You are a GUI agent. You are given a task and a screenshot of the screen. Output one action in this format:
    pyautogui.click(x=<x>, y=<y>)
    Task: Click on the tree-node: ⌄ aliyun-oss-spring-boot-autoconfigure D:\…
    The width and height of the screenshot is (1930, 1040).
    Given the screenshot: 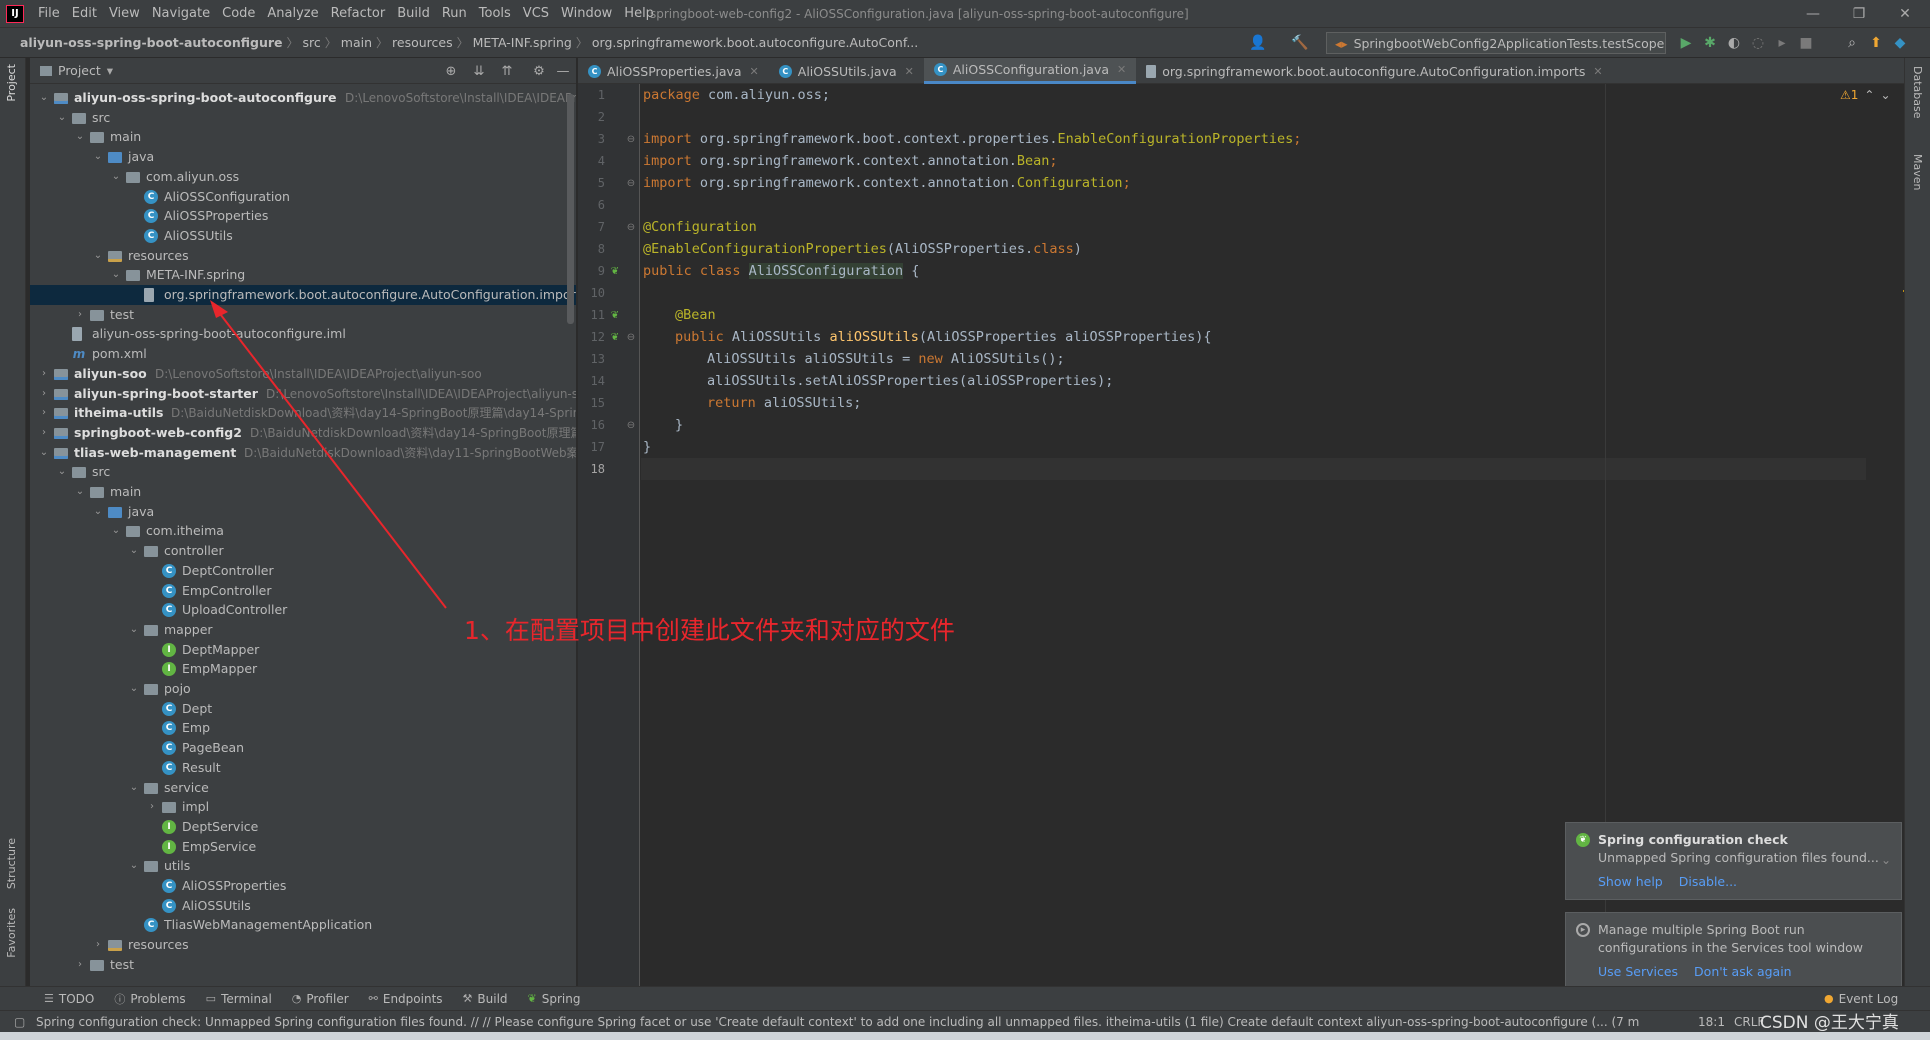 What is the action you would take?
    pyautogui.click(x=303, y=98)
    